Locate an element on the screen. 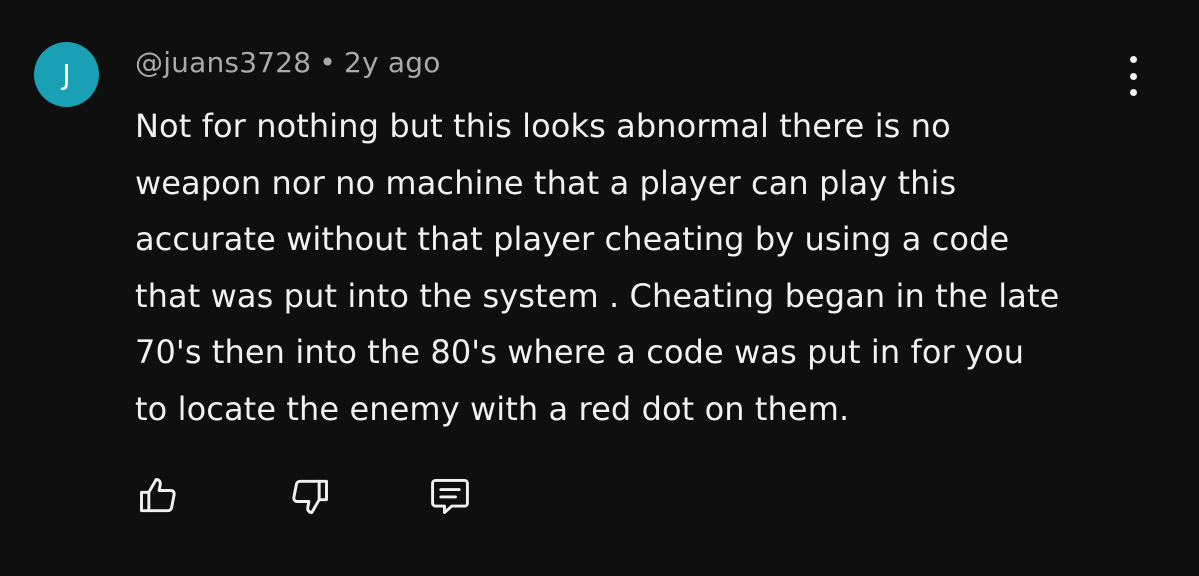  timestamp: 2y ago is located at coordinates (392, 62).